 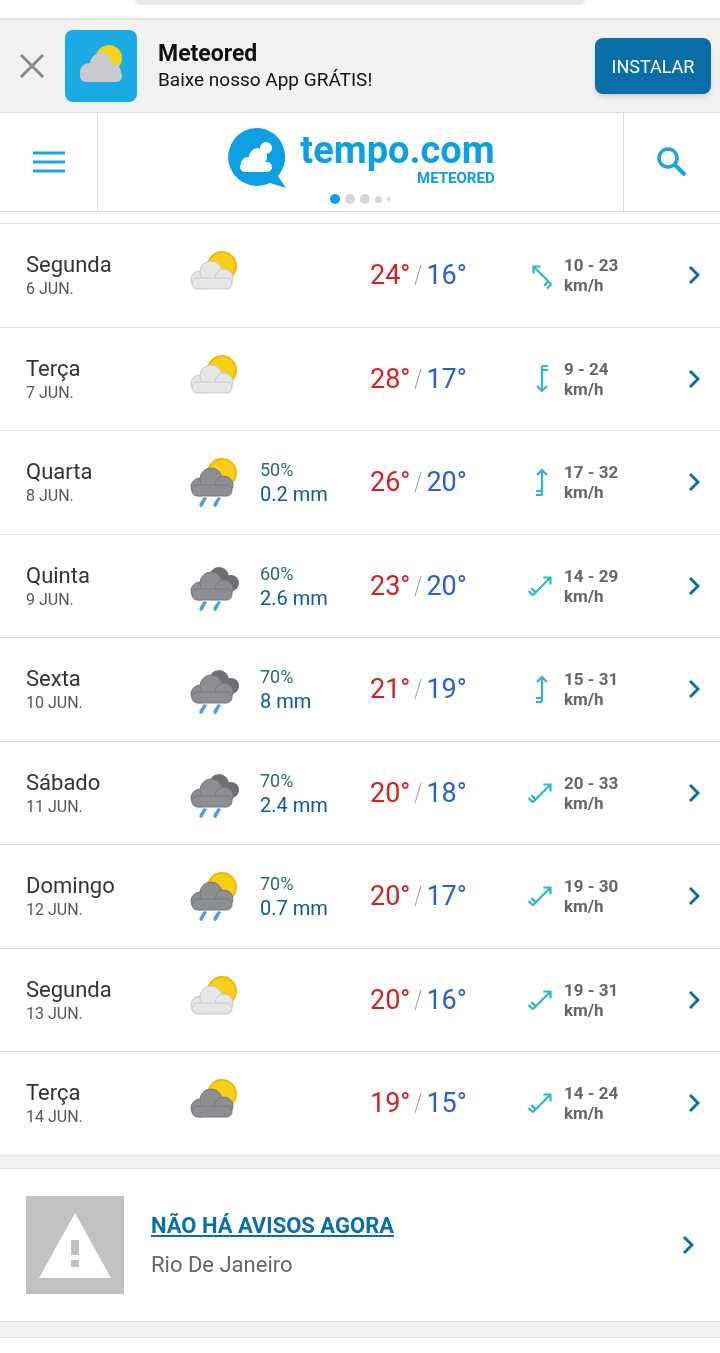 What do you see at coordinates (58, 575) in the screenshot?
I see `day-name: Quinta` at bounding box center [58, 575].